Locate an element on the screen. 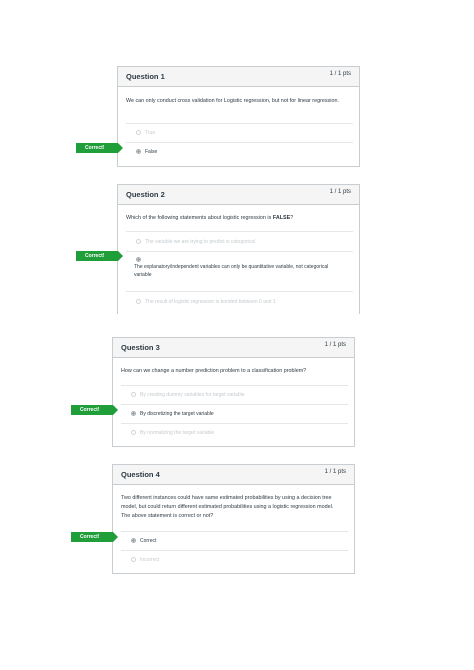  answer-label: By discretizing the target variable is located at coordinates (177, 414).